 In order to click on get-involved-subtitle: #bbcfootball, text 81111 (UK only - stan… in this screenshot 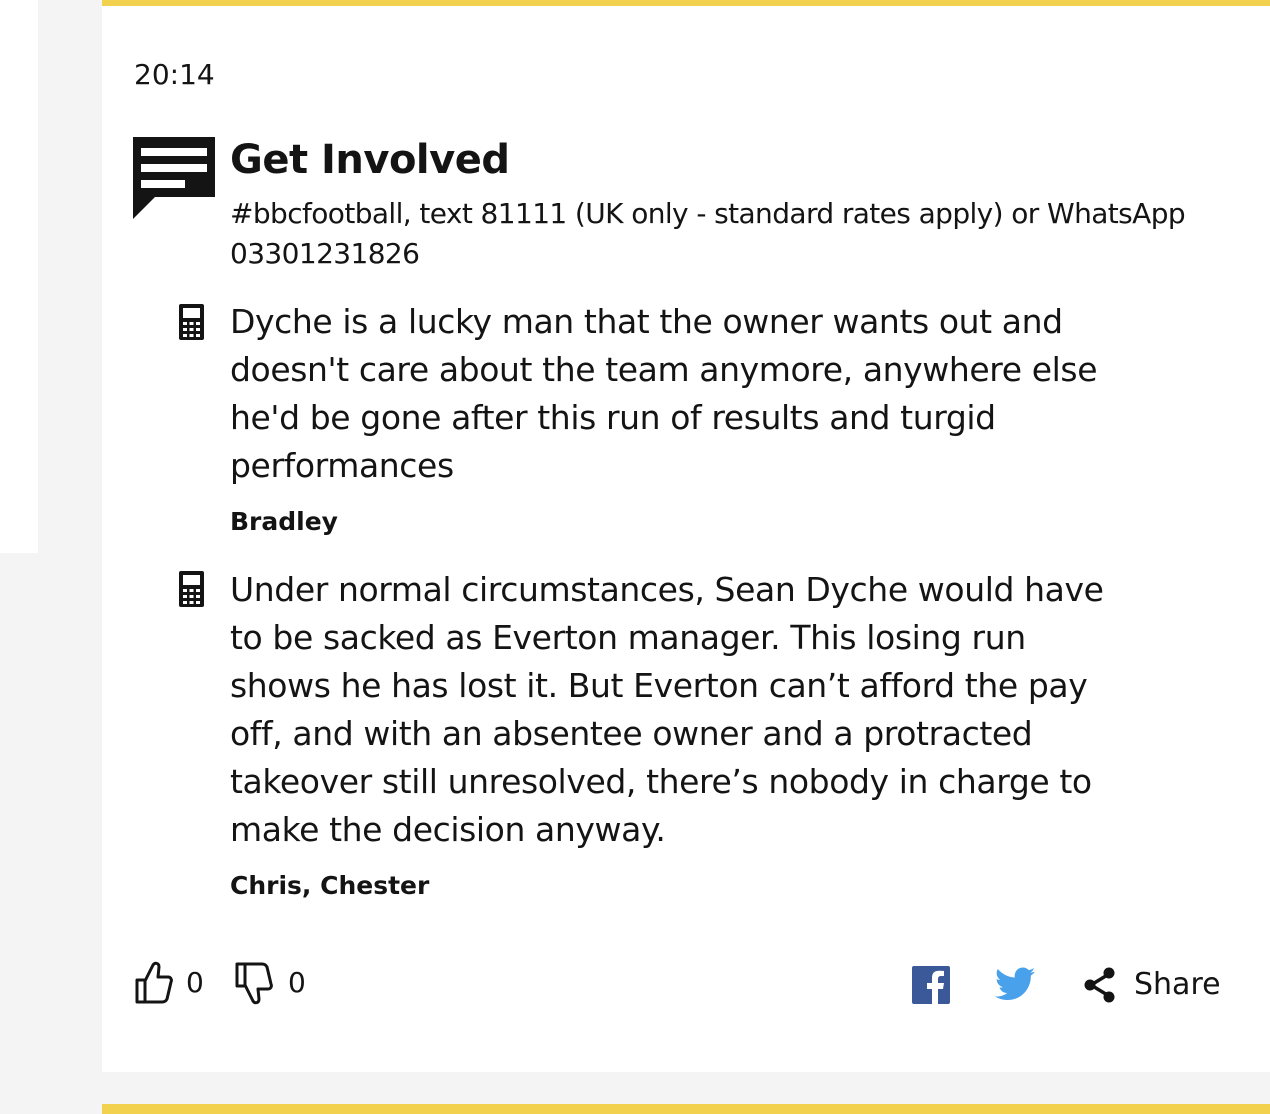, I will do `click(708, 233)`.